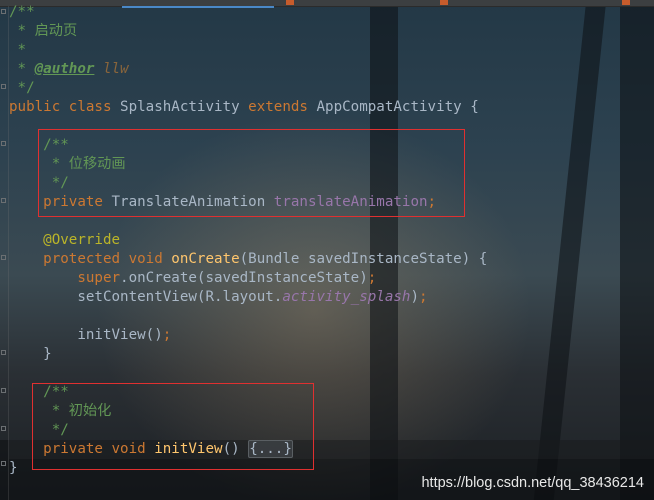 This screenshot has height=500, width=654. Describe the element at coordinates (82, 449) in the screenshot. I see `code-token: private void` at that location.